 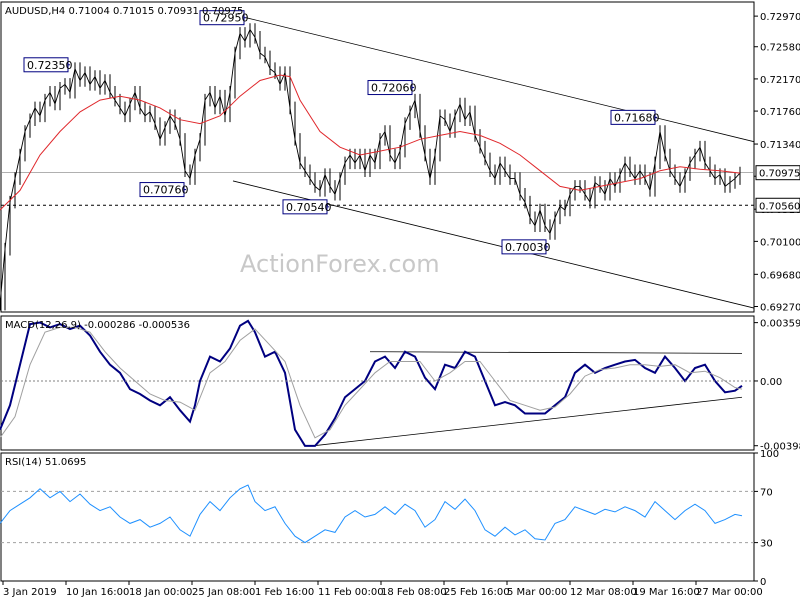 What do you see at coordinates (477, 592) in the screenshot?
I see `x-tick-label: 25 Feb 16:00` at bounding box center [477, 592].